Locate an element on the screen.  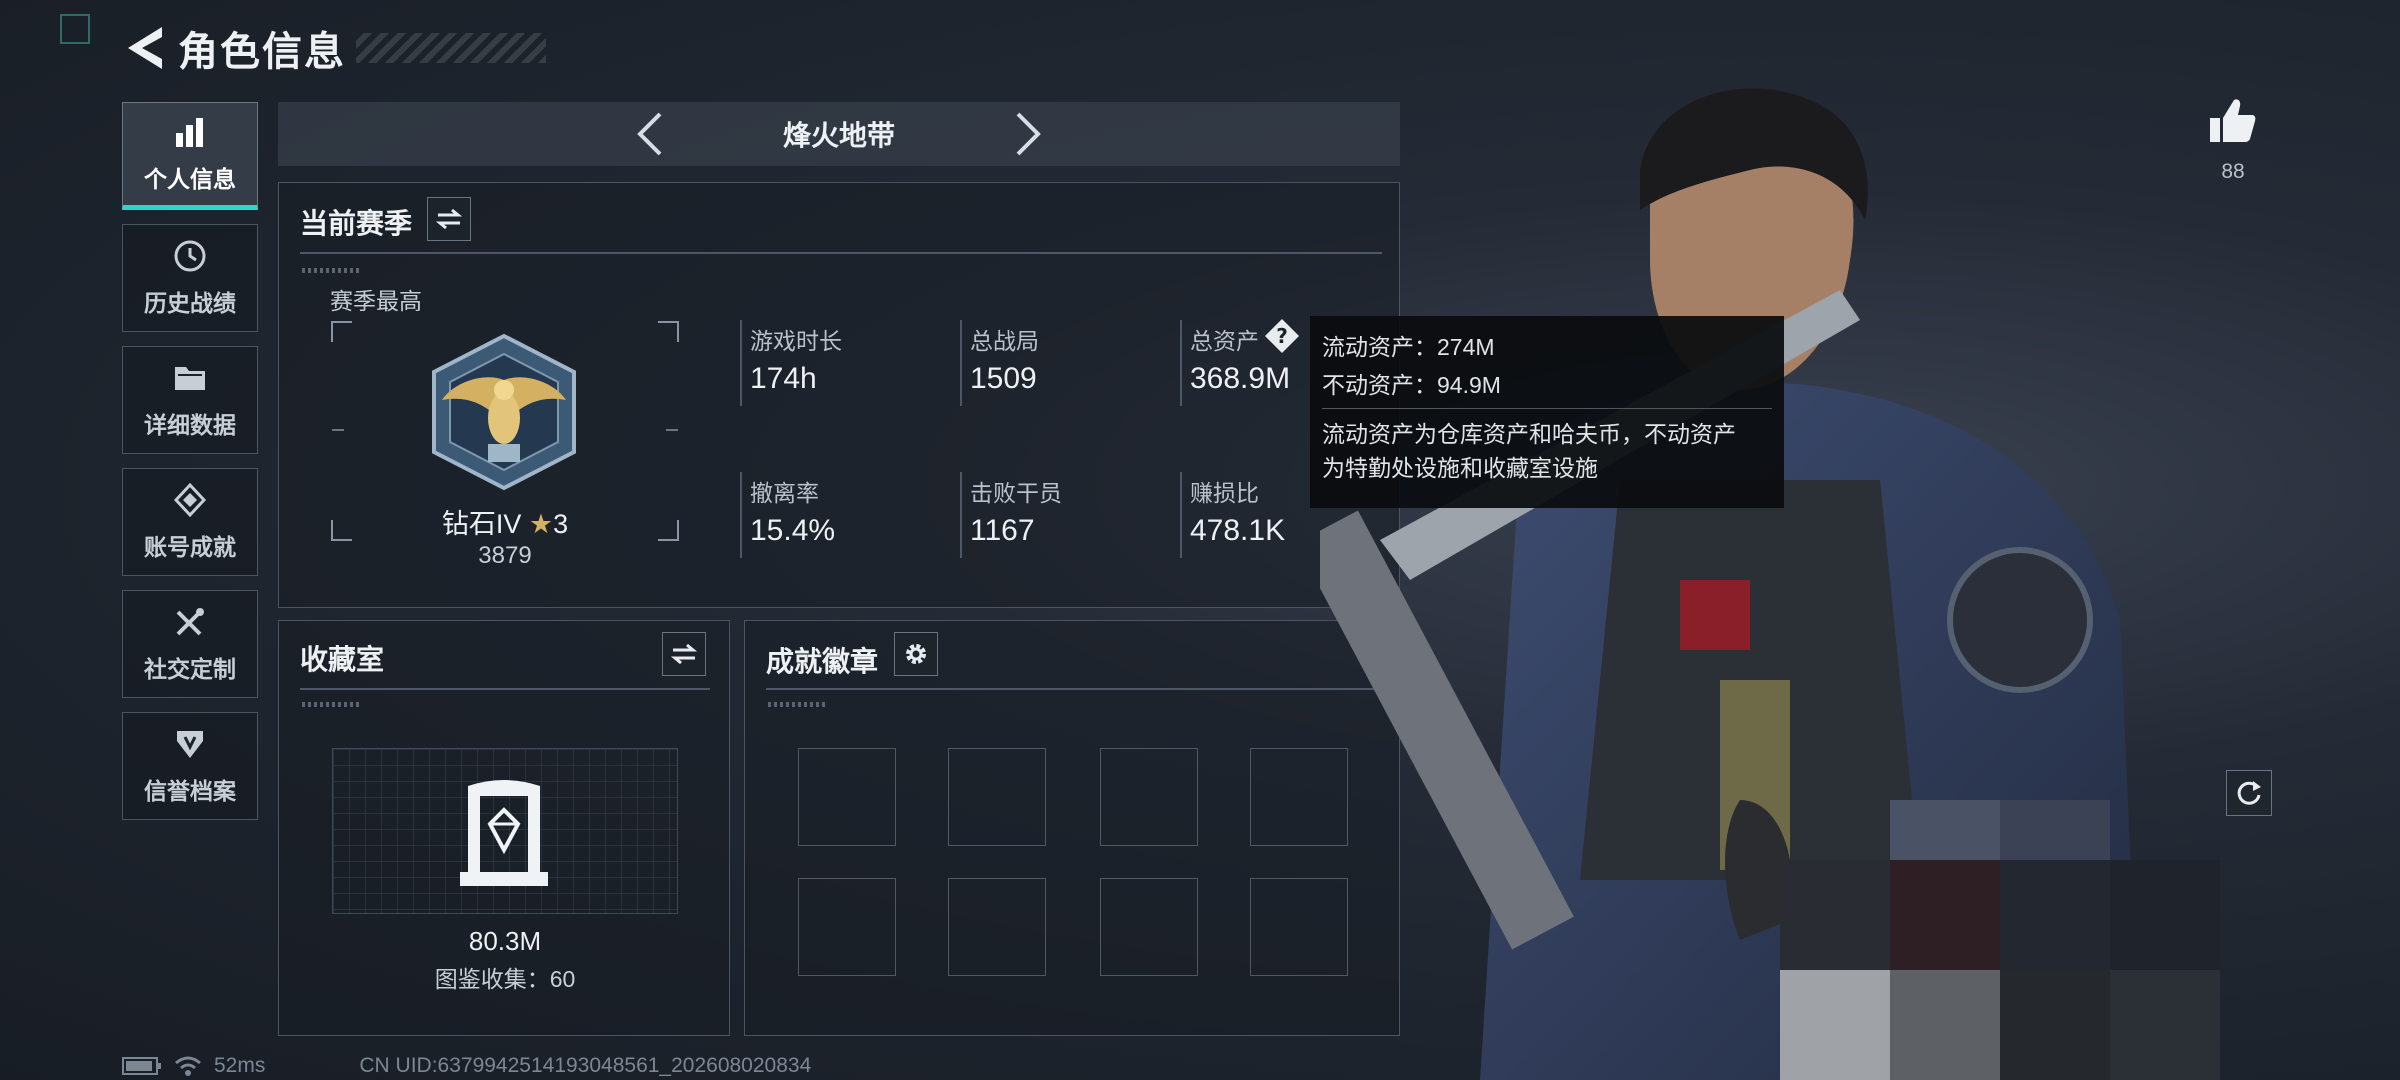
uid-text: CN UID:6379942514193048561_202608020834 is located at coordinates (585, 1065).